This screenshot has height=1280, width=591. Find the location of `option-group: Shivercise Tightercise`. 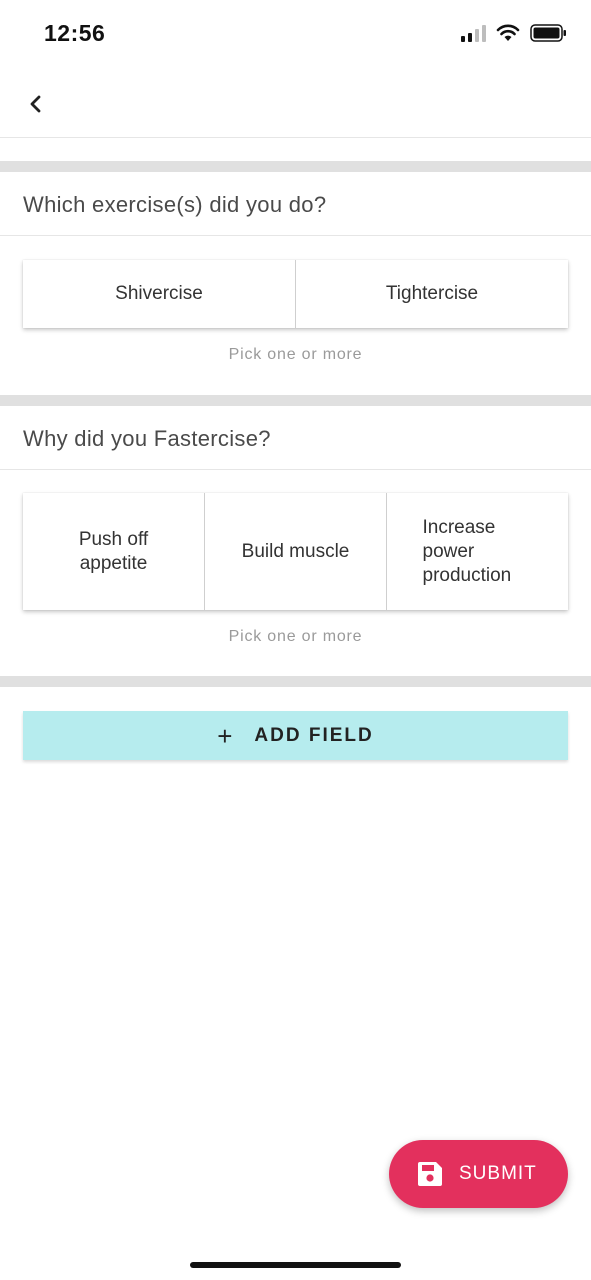

option-group: Shivercise Tightercise is located at coordinates (295, 294).